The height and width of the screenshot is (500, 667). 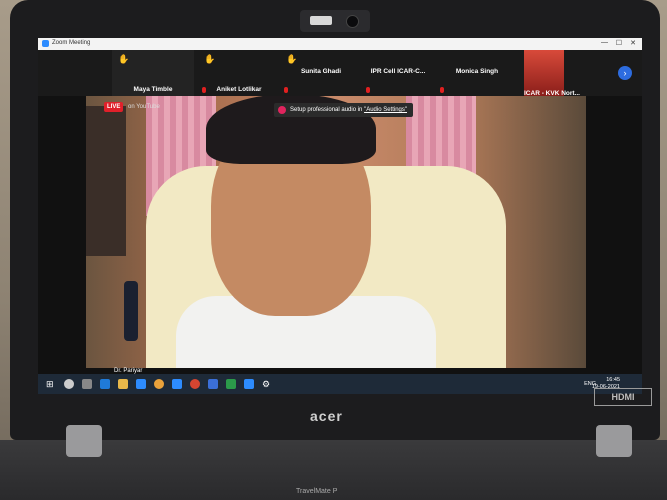 What do you see at coordinates (213, 384) in the screenshot?
I see `word-icon` at bounding box center [213, 384].